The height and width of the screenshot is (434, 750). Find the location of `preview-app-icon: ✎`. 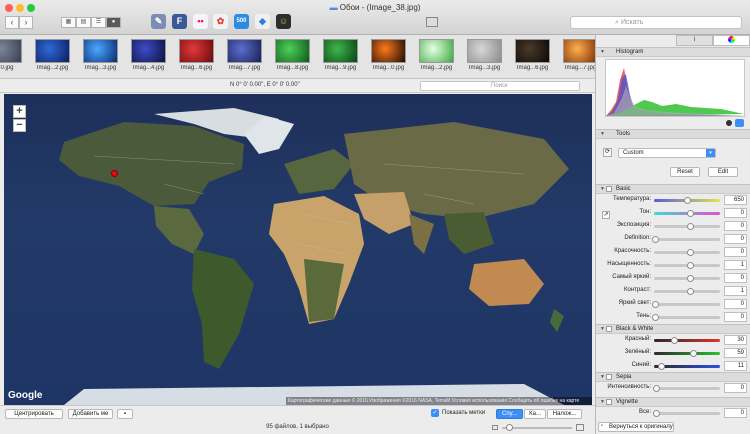

preview-app-icon: ✎ is located at coordinates (158, 21).